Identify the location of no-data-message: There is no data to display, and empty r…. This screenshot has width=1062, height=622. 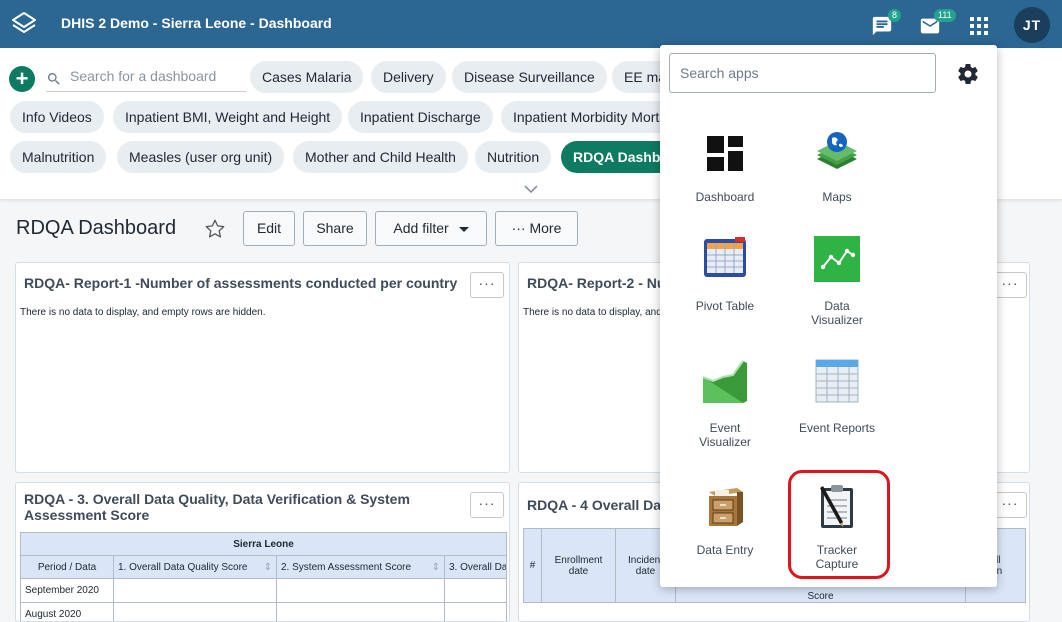
(143, 312).